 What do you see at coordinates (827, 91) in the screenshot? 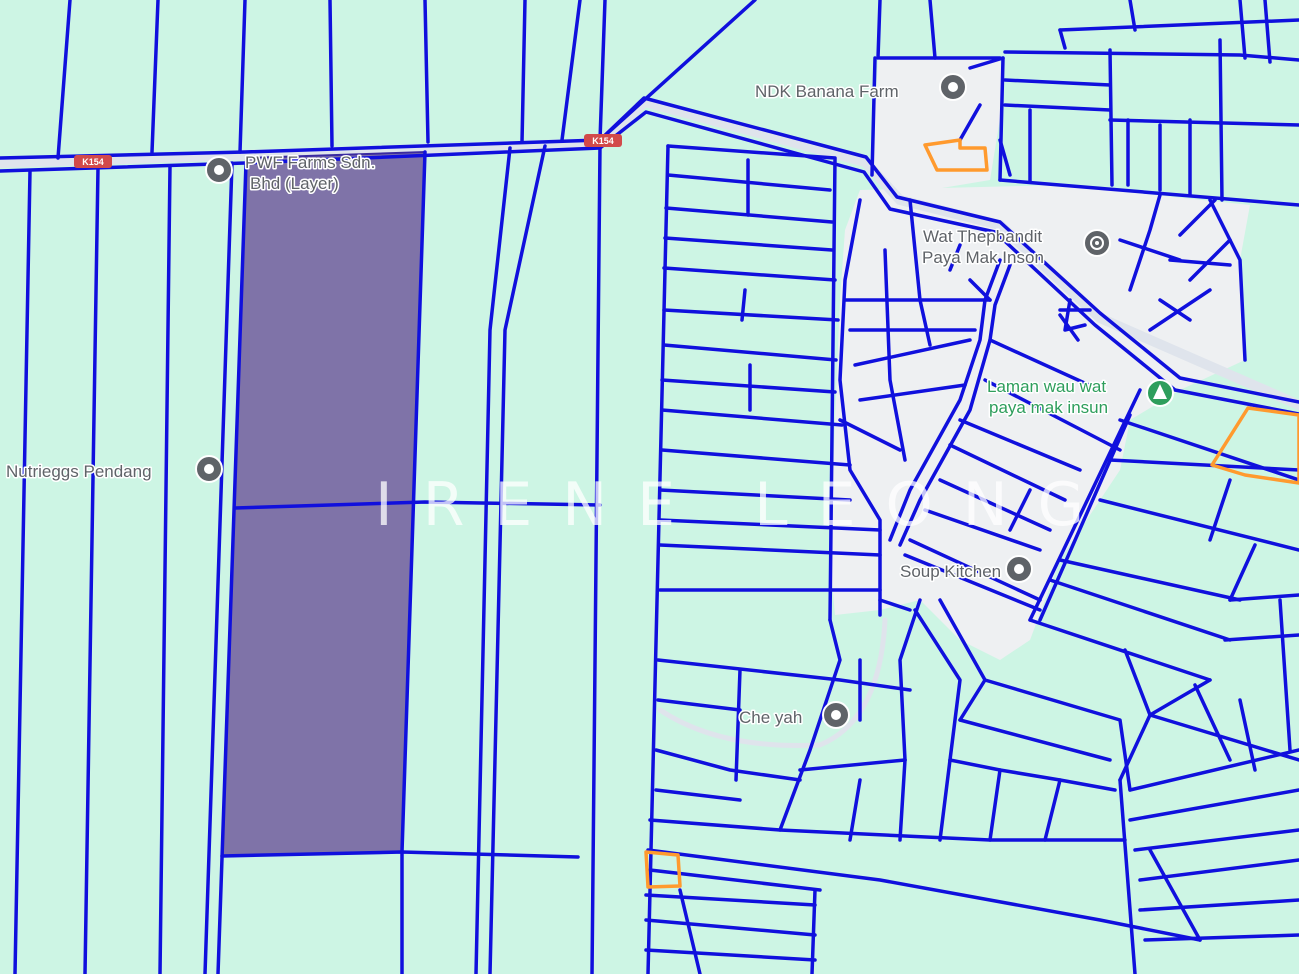
I see `svg-text: NDK Banana Farm` at bounding box center [827, 91].